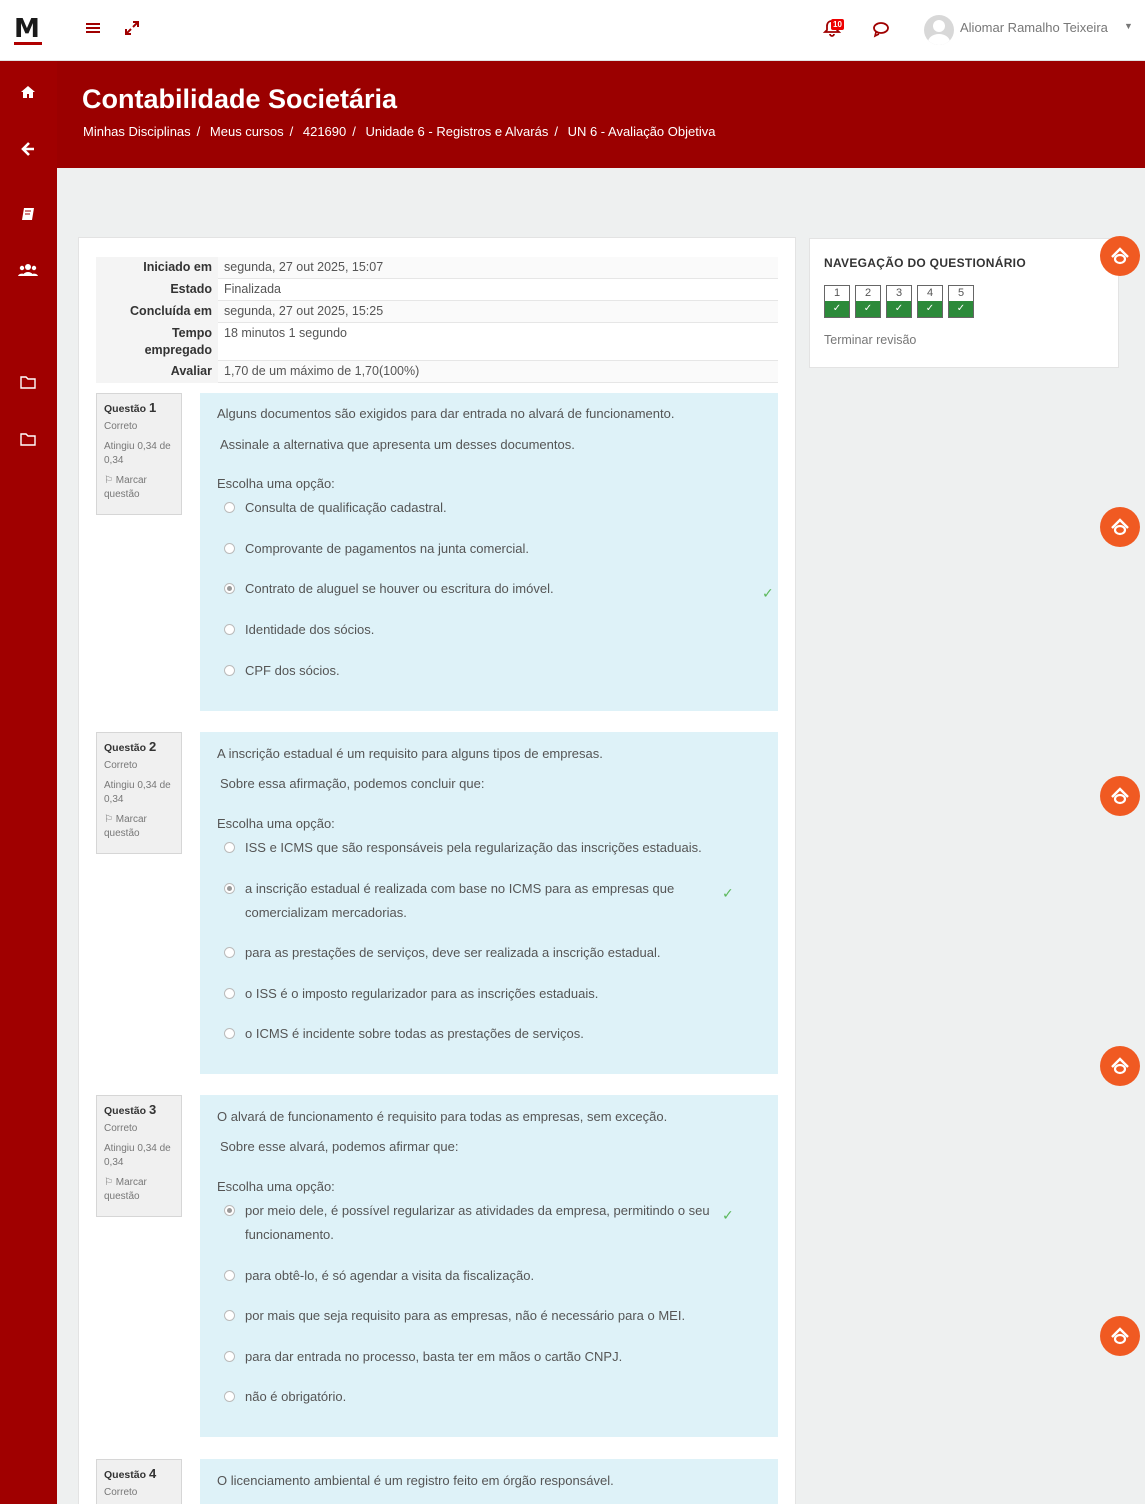 The image size is (1145, 1504). What do you see at coordinates (28, 214) in the screenshot?
I see `book-icon` at bounding box center [28, 214].